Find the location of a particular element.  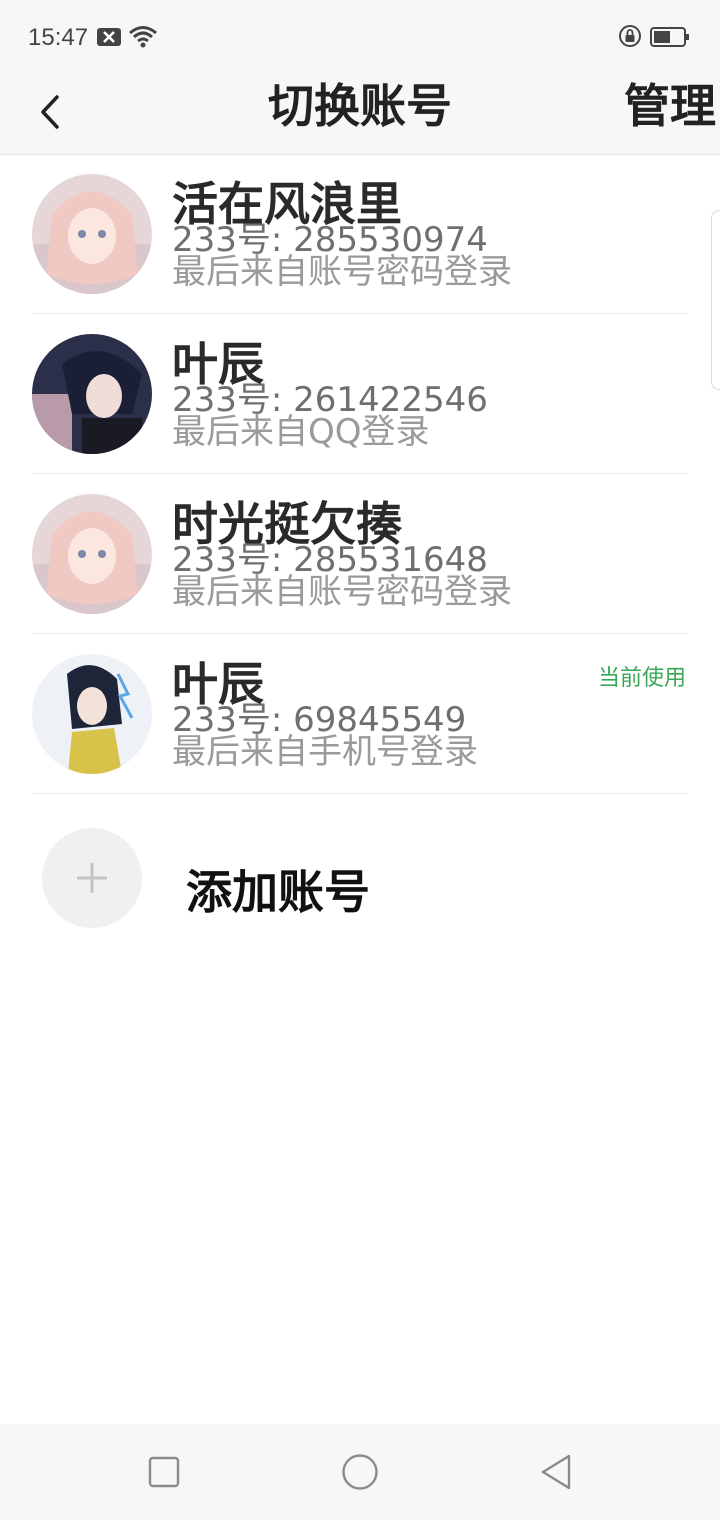

nav-back-button is located at coordinates (556, 1472).